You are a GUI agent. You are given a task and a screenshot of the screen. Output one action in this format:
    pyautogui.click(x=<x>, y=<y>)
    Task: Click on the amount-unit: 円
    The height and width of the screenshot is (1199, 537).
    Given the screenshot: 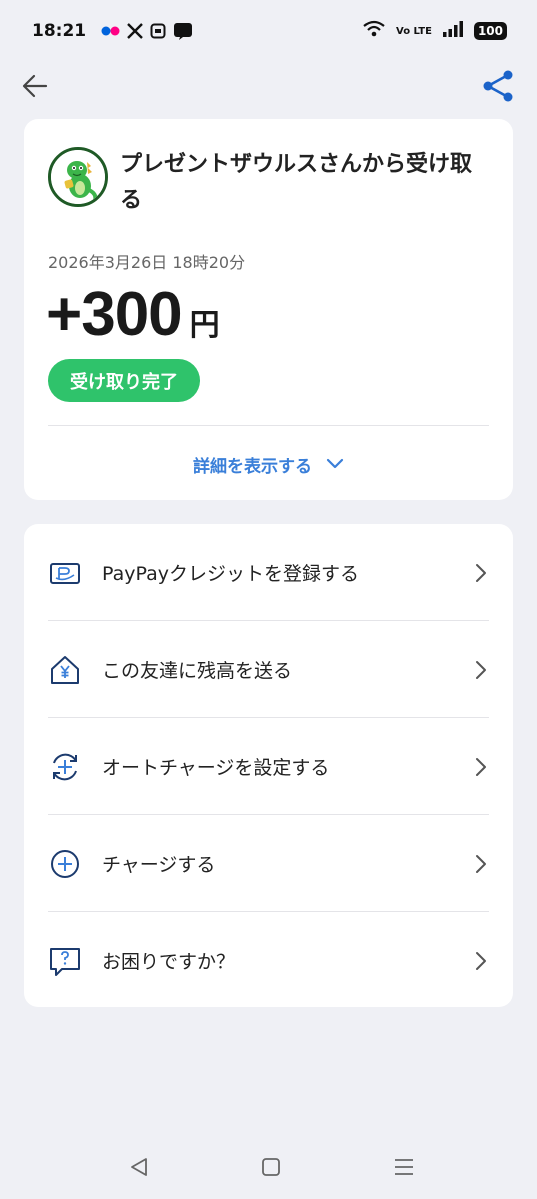 What is the action you would take?
    pyautogui.click(x=204, y=325)
    